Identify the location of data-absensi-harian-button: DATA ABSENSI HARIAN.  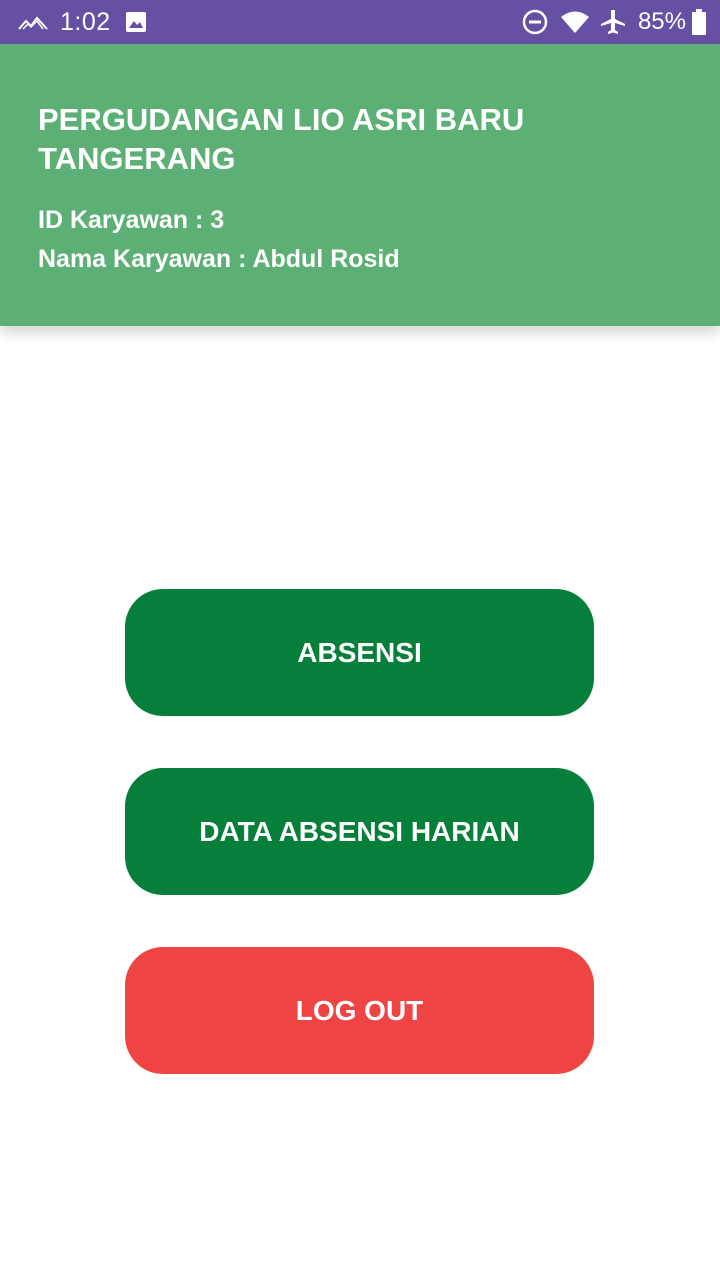
(359, 831).